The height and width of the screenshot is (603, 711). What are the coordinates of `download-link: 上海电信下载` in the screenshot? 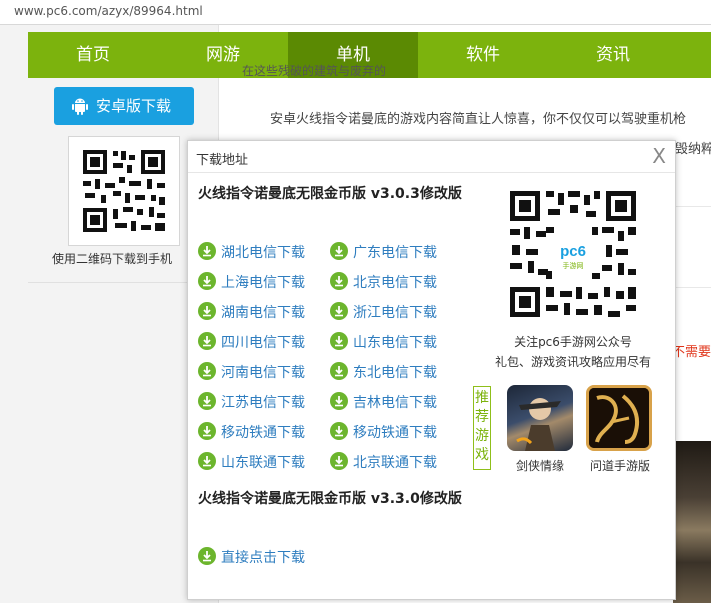 It's located at (251, 283).